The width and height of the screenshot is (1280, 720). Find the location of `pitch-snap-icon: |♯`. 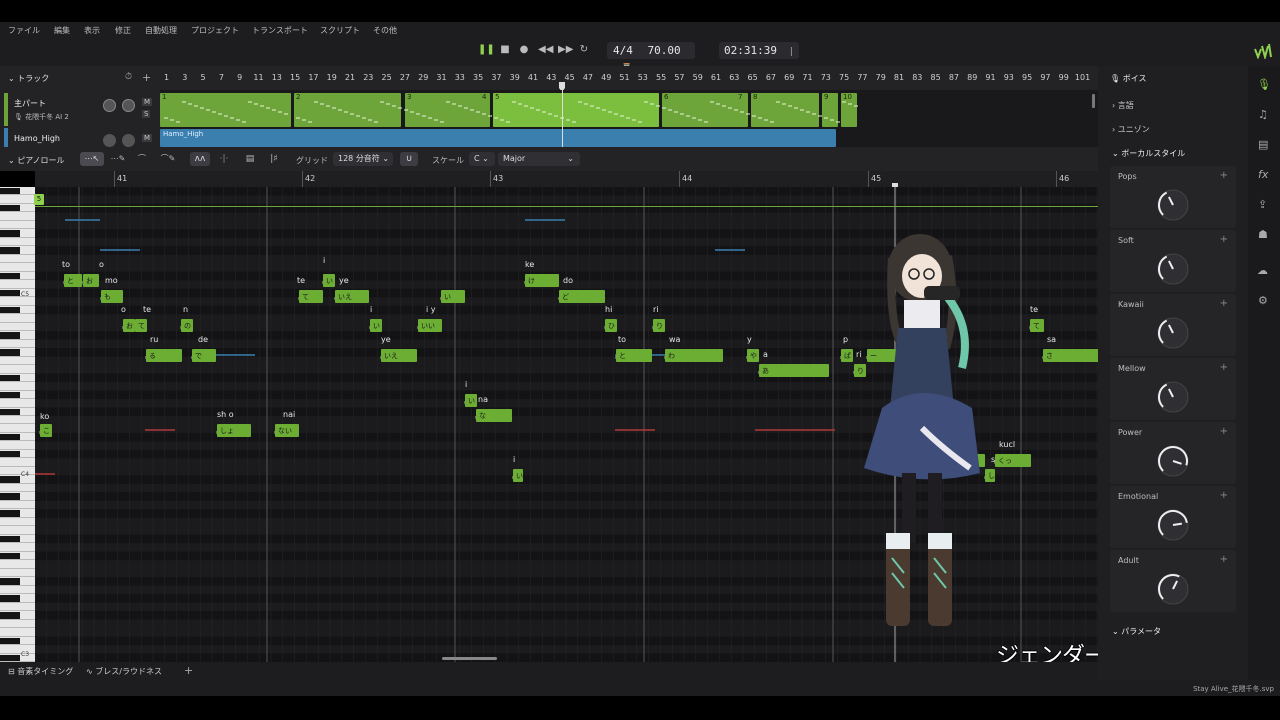

pitch-snap-icon: |♯ is located at coordinates (274, 159).